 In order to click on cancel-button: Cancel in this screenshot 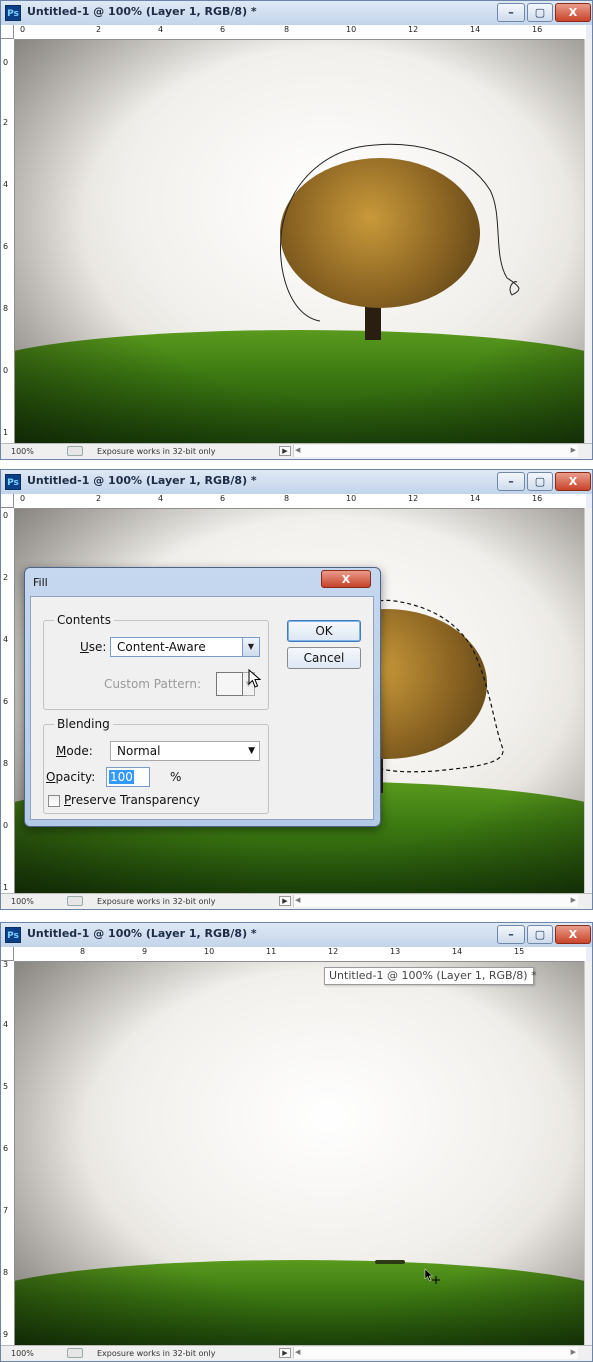, I will do `click(324, 658)`.